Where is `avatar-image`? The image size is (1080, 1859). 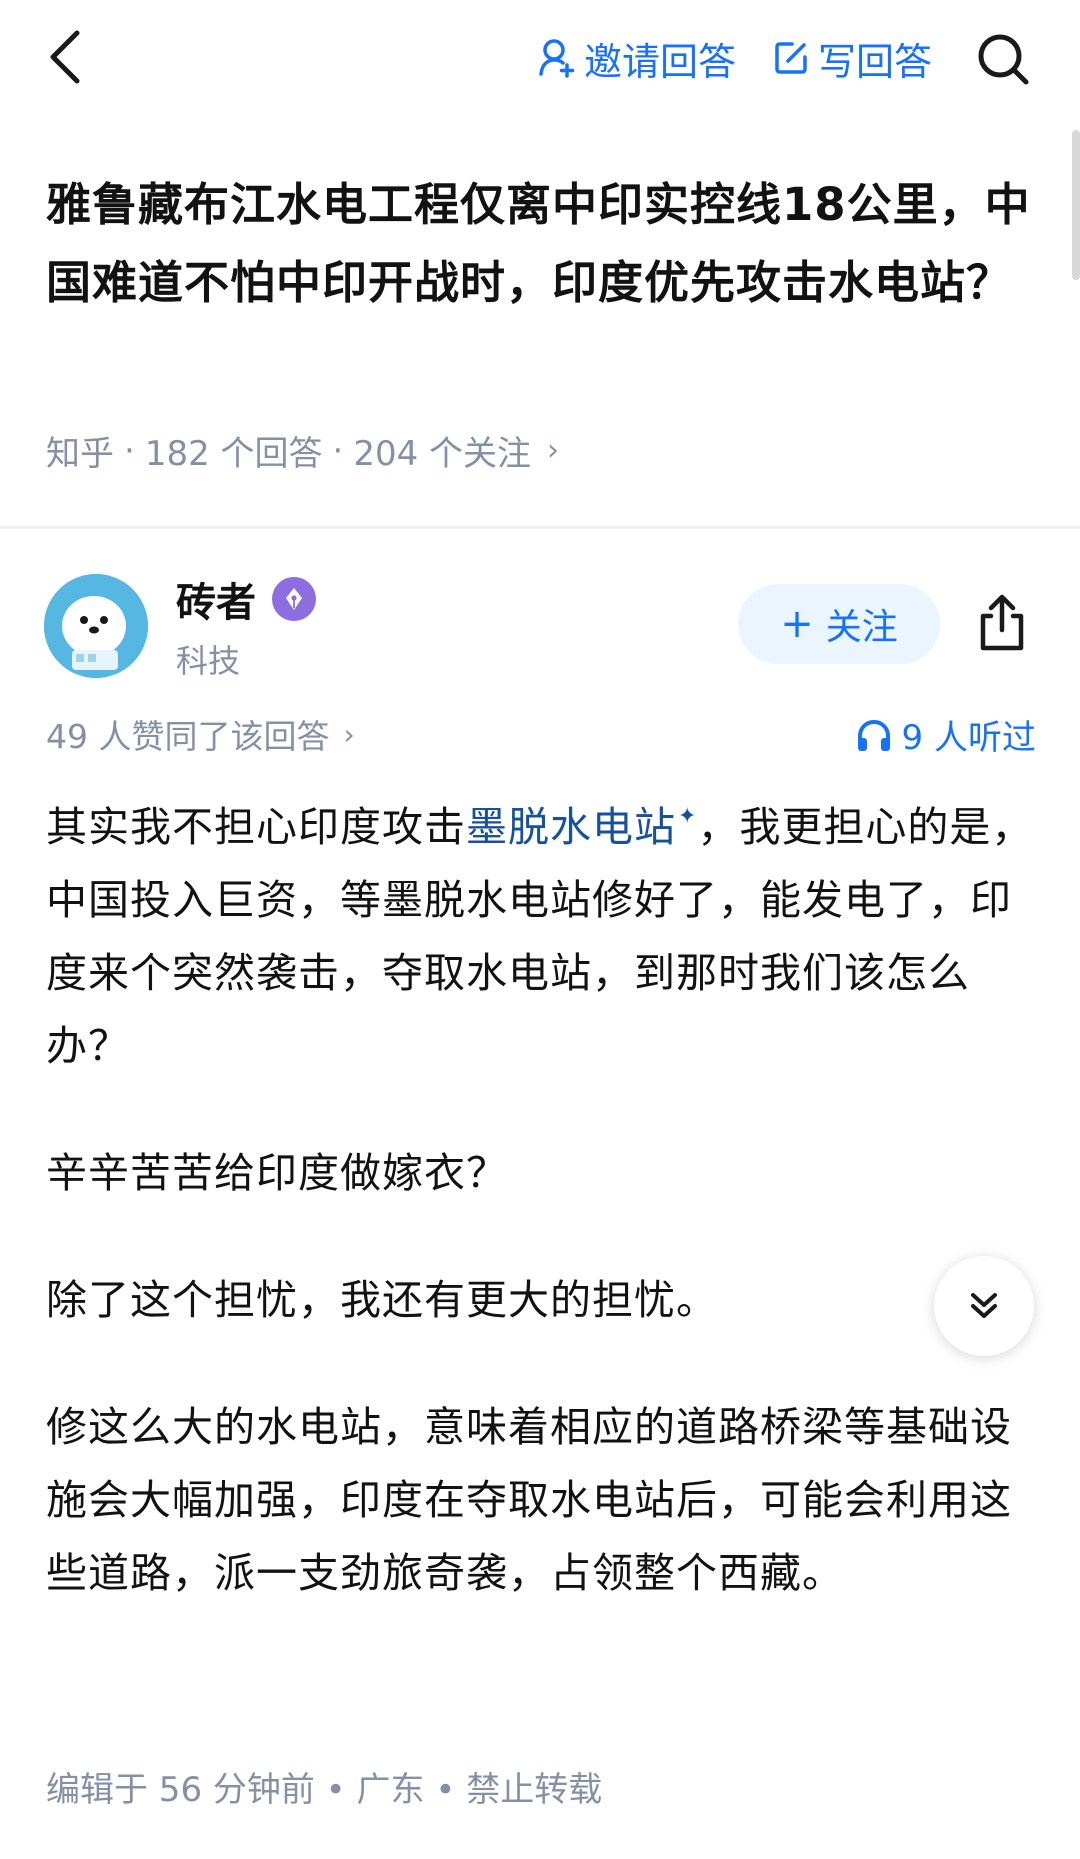
avatar-image is located at coordinates (96, 626).